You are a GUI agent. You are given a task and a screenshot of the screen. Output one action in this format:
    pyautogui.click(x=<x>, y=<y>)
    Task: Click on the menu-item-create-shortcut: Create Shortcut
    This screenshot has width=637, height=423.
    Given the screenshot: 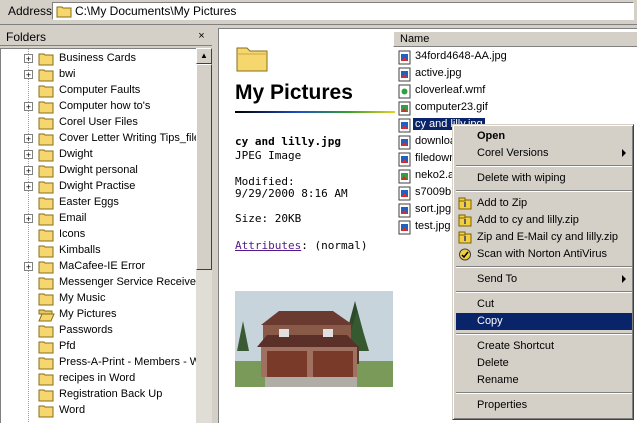 What is the action you would take?
    pyautogui.click(x=544, y=346)
    